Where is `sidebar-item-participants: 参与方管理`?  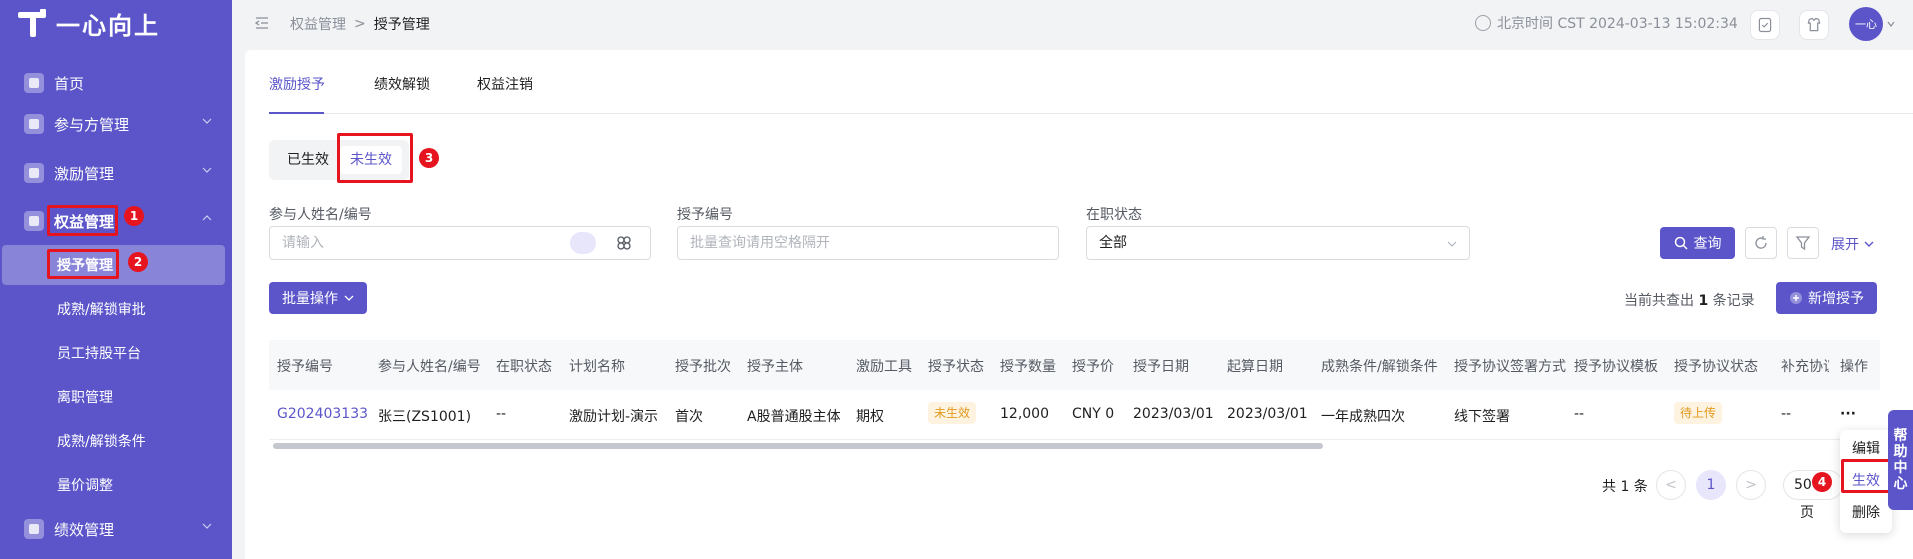 sidebar-item-participants: 参与方管理 is located at coordinates (116, 124).